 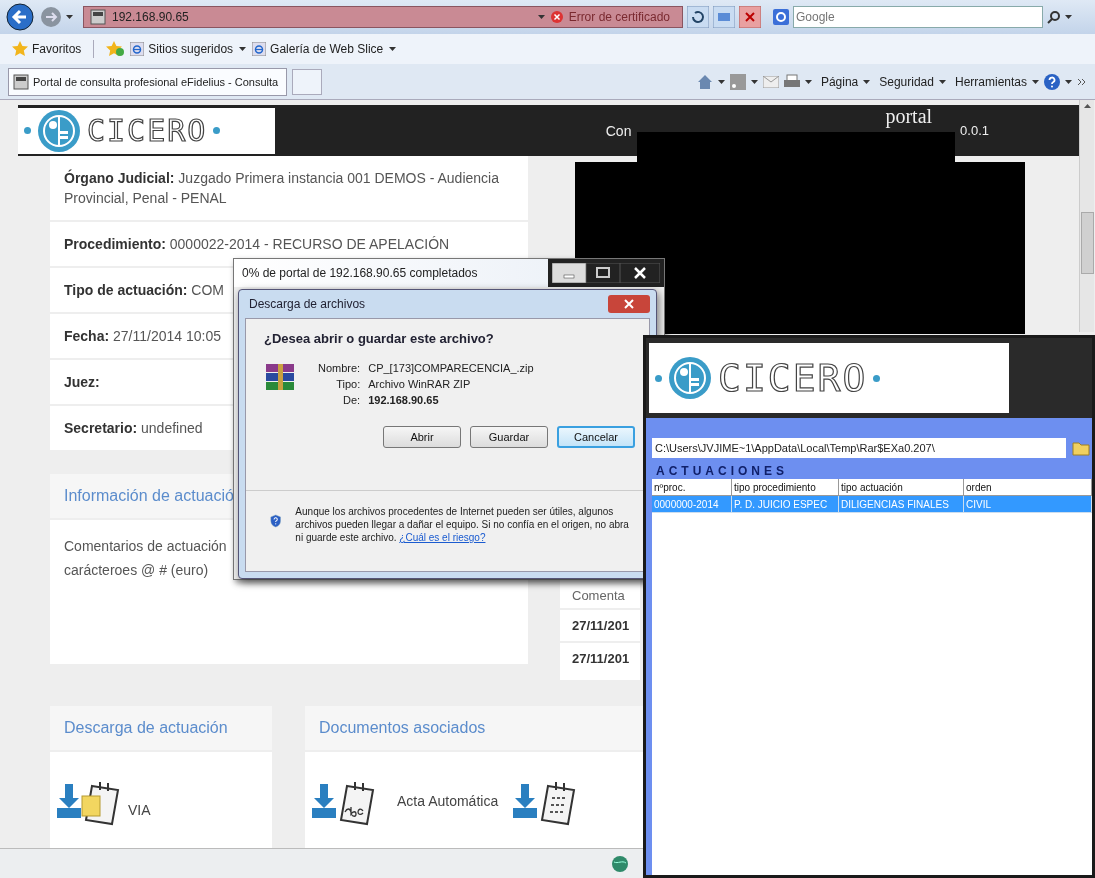 What do you see at coordinates (149, 496) in the screenshot?
I see `card-title: Información de actuació` at bounding box center [149, 496].